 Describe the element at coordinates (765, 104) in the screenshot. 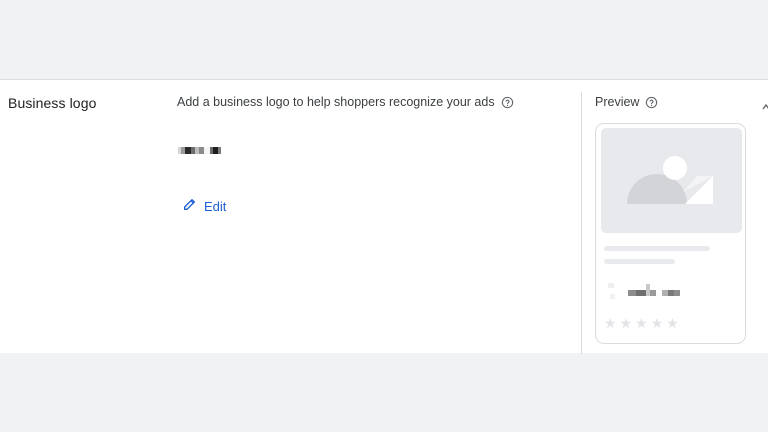

I see `chevron-up-icon` at that location.